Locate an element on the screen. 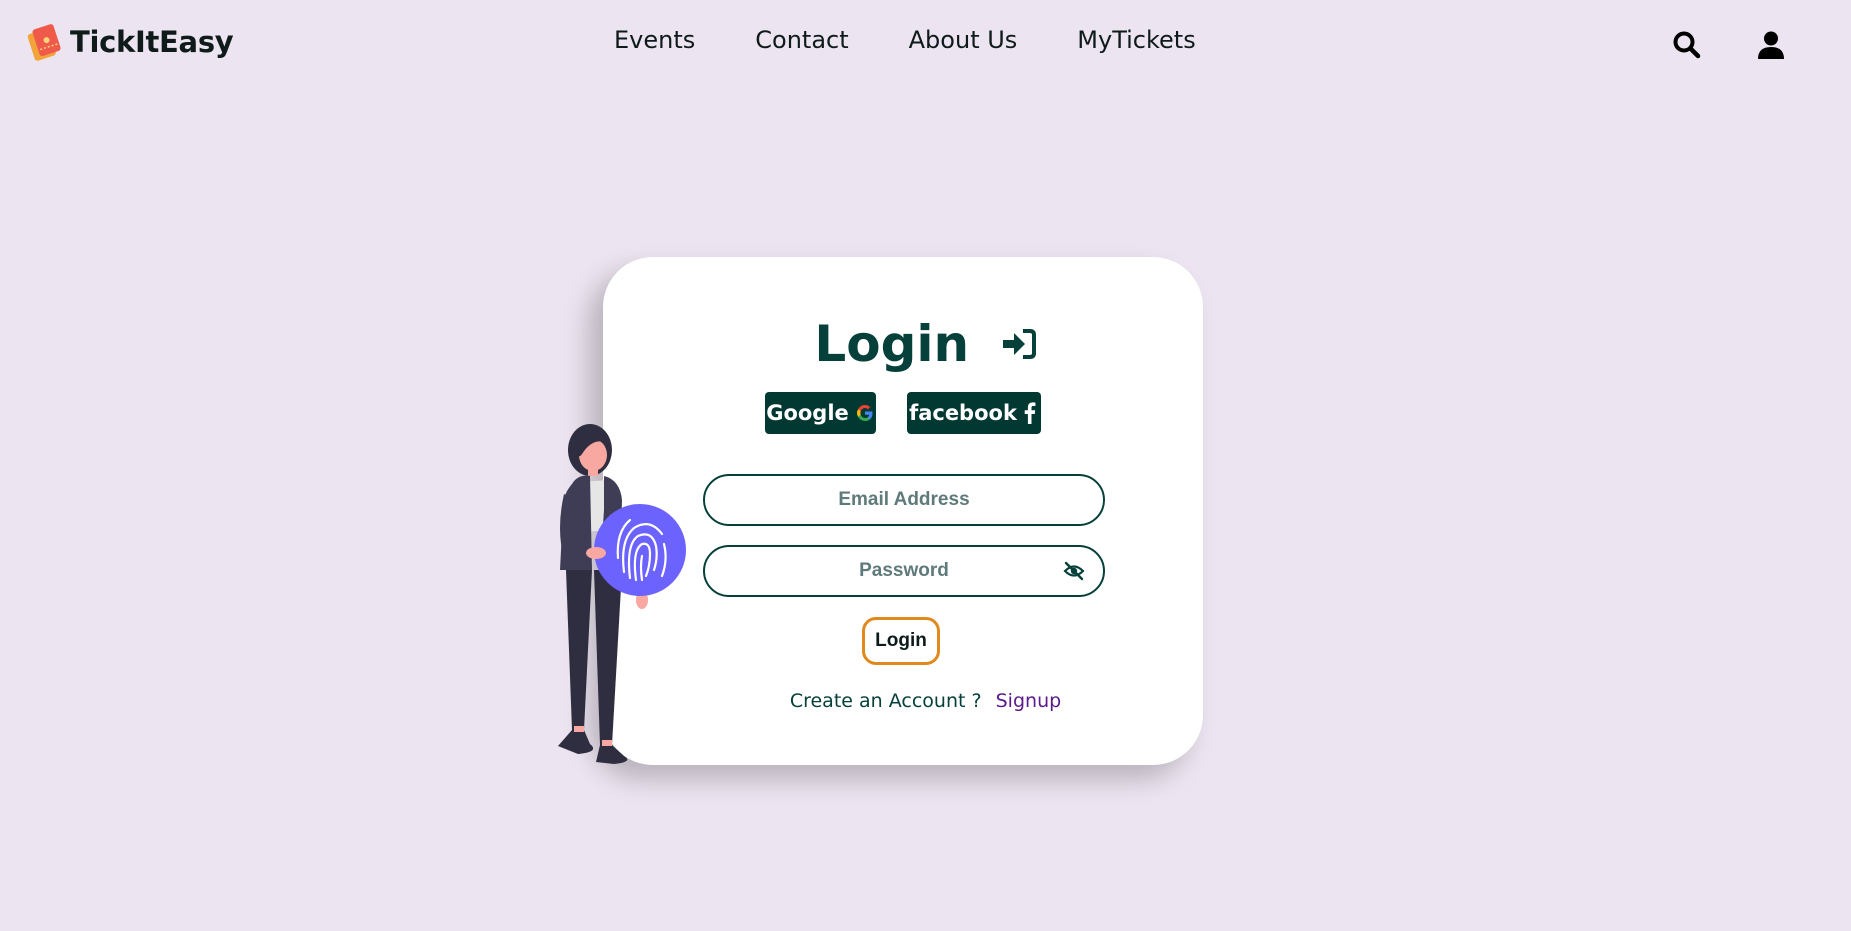  eye-slash-icon is located at coordinates (1074, 571).